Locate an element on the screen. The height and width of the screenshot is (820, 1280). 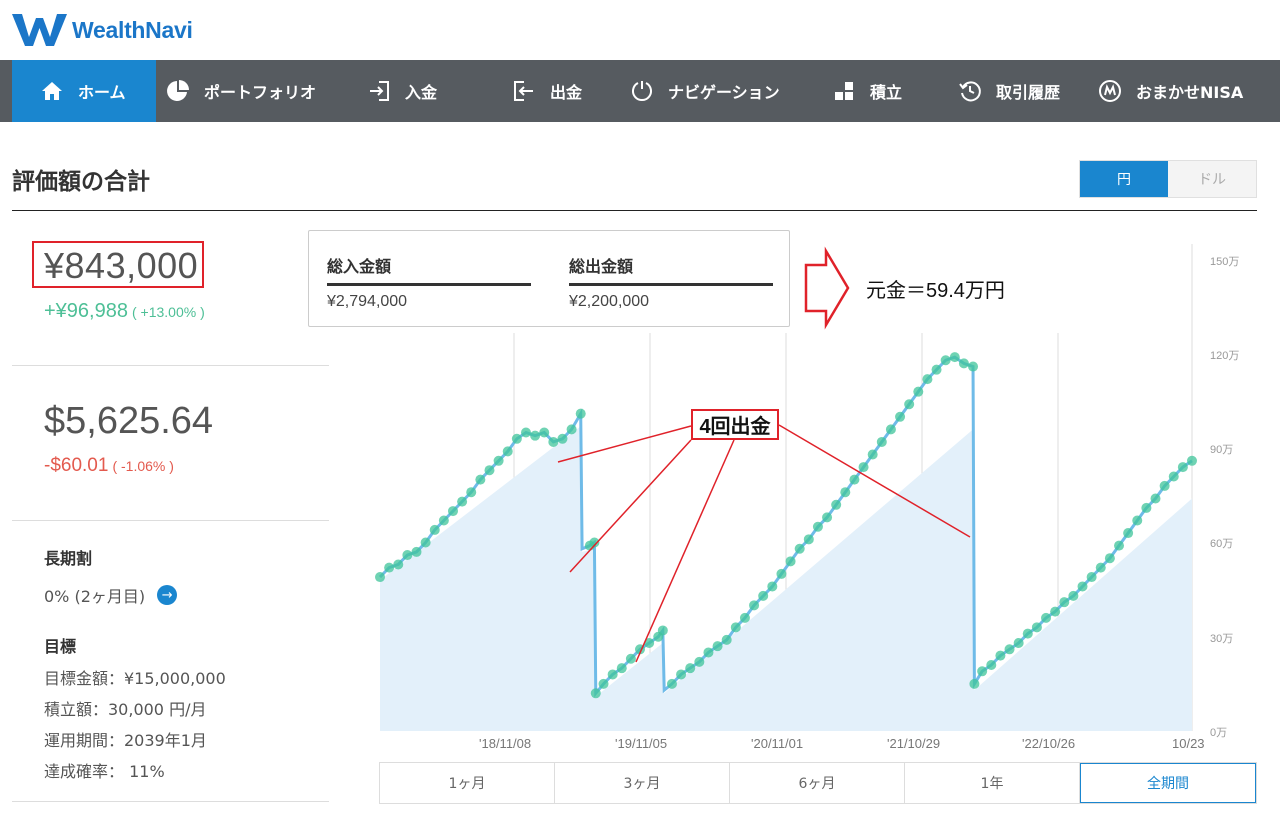
currency-usd-button: ドル is located at coordinates (1212, 179).